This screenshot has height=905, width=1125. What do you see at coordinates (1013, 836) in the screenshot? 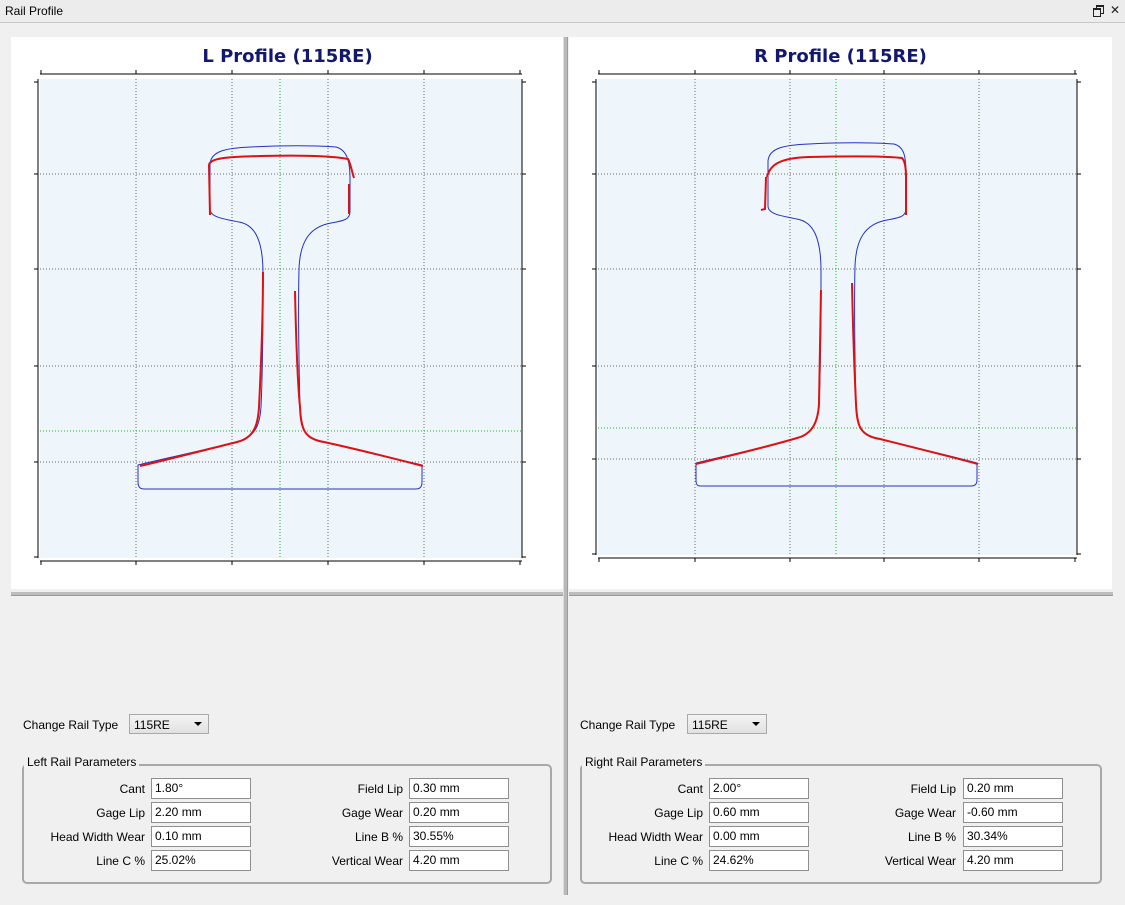
I see `right-line-b-field: 30.34%` at bounding box center [1013, 836].